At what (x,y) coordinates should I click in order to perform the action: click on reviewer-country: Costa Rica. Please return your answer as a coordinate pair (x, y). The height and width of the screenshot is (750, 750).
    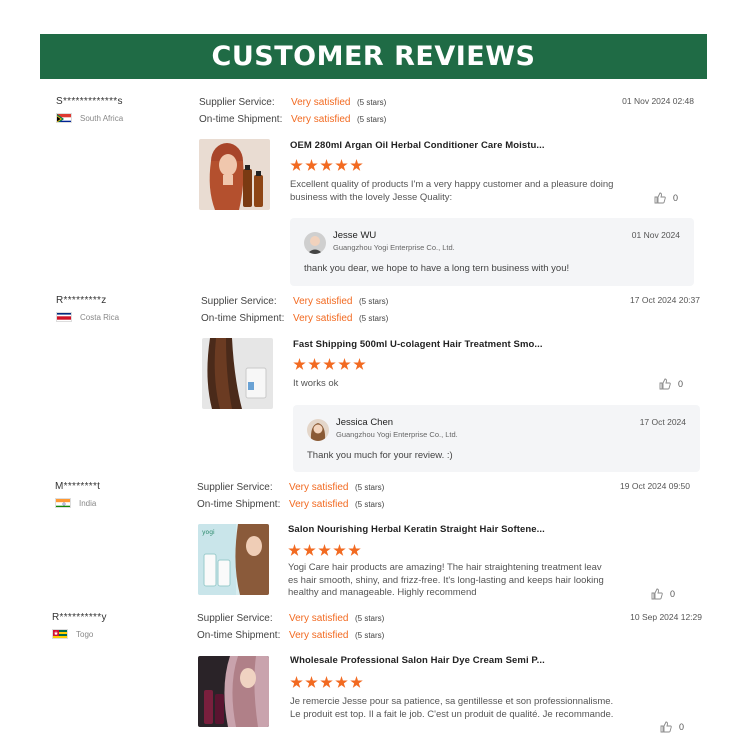
    Looking at the image, I should click on (87, 317).